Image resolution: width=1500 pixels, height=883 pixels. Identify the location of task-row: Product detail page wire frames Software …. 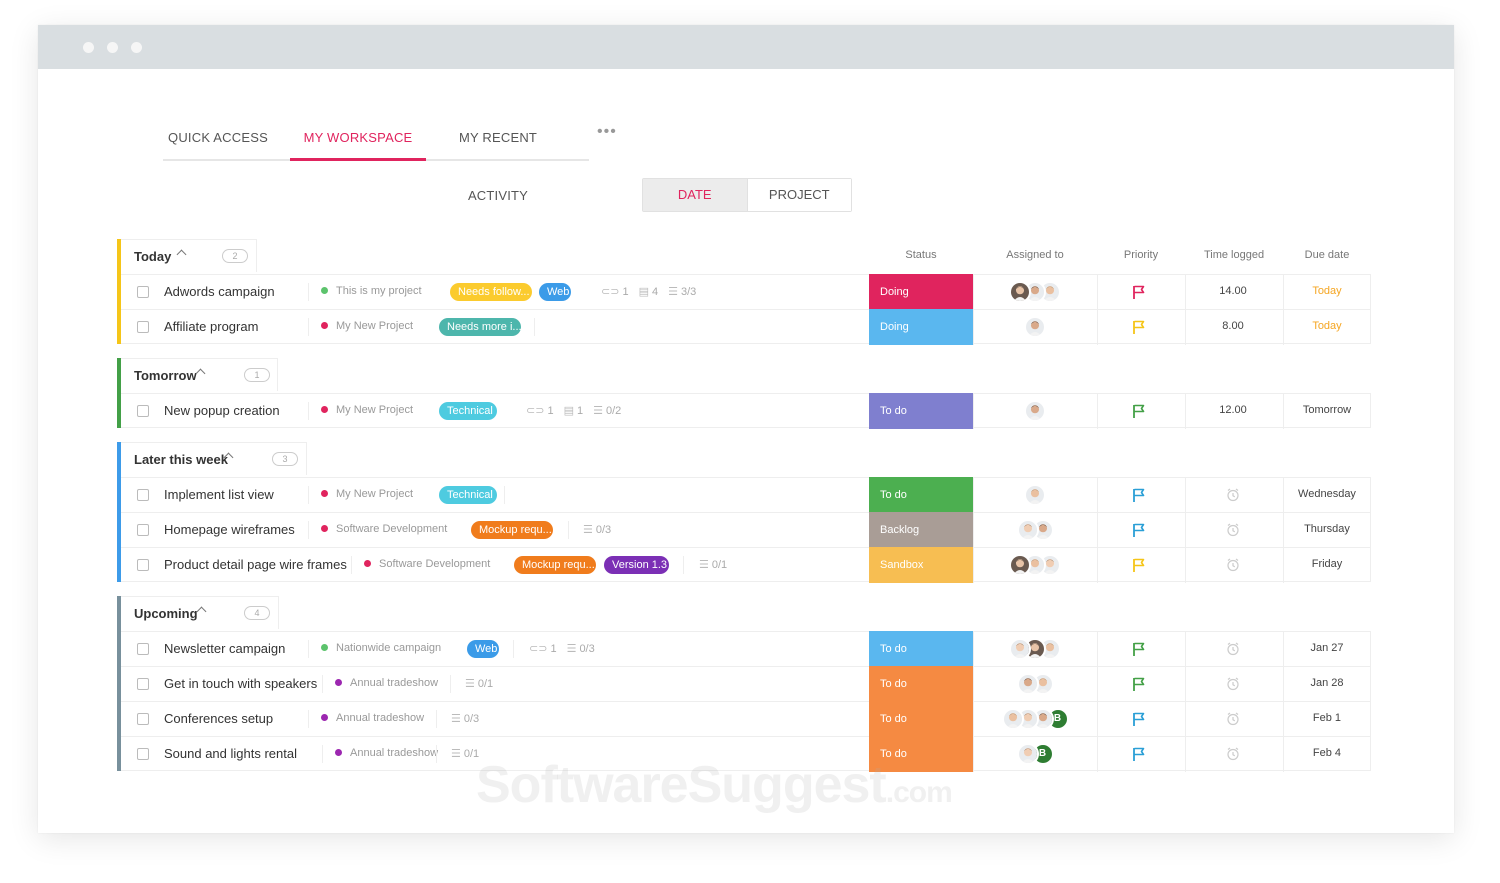
(746, 565).